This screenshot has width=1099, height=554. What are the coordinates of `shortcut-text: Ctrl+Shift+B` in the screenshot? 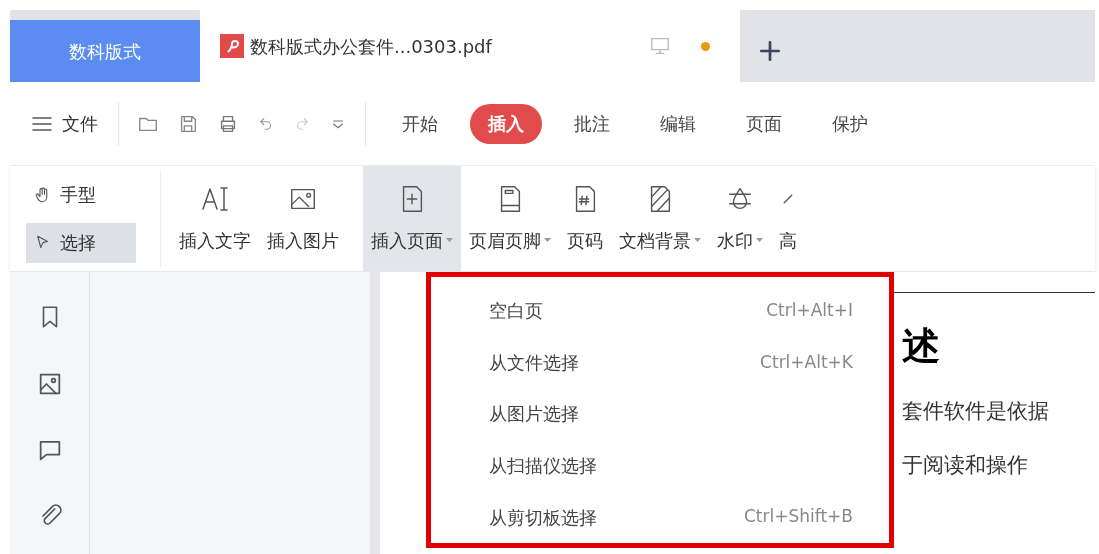 It's located at (798, 517).